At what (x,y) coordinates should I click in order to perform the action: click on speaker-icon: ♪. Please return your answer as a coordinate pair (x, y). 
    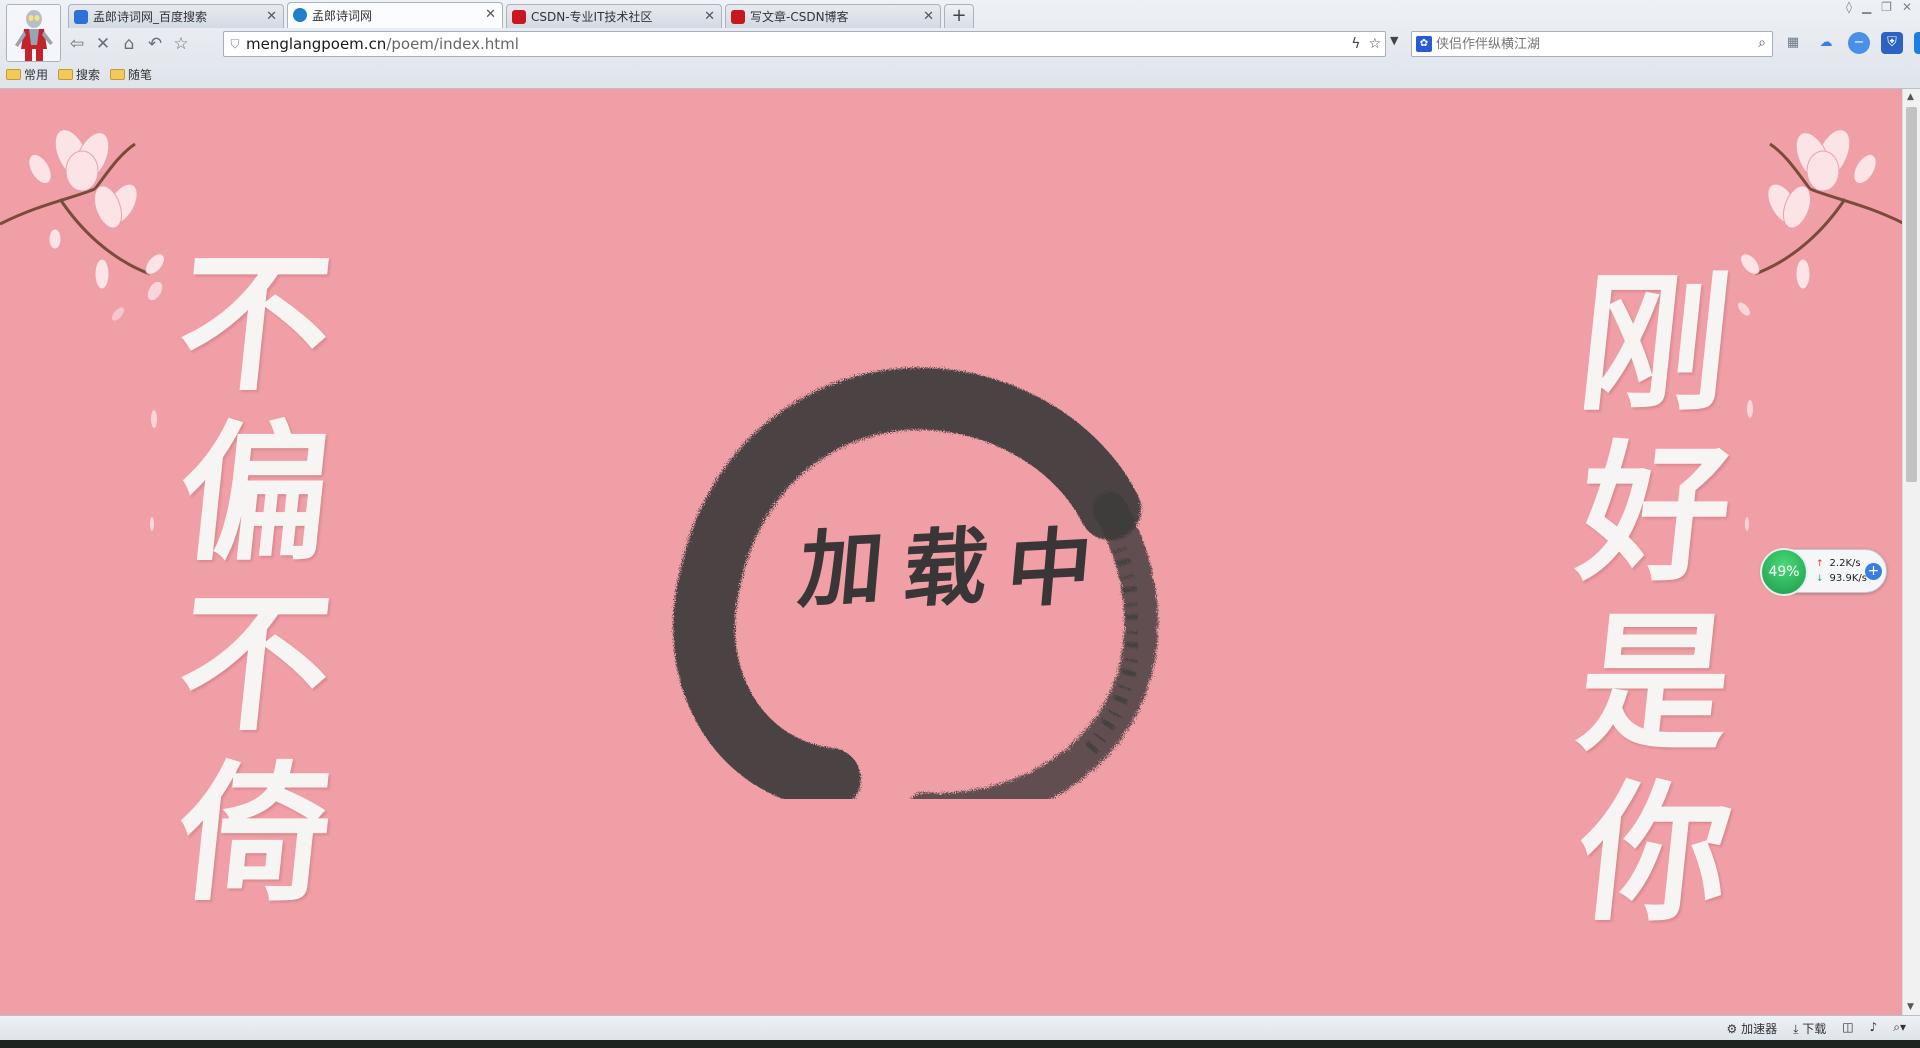
    Looking at the image, I should click on (1874, 1028).